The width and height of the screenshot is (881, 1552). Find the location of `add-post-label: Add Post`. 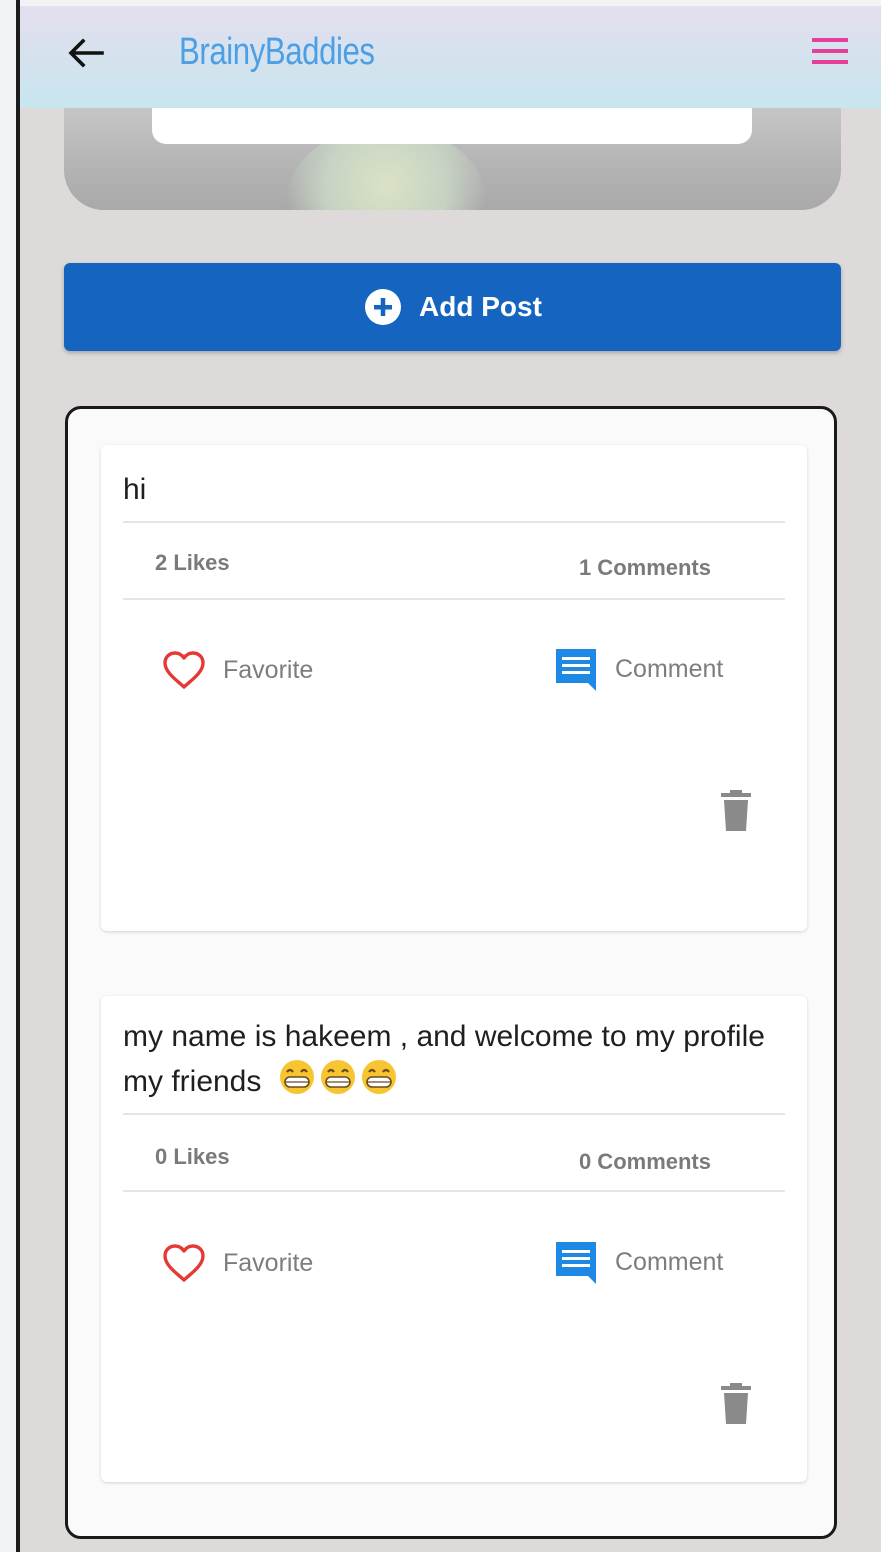

add-post-label: Add Post is located at coordinates (480, 306).